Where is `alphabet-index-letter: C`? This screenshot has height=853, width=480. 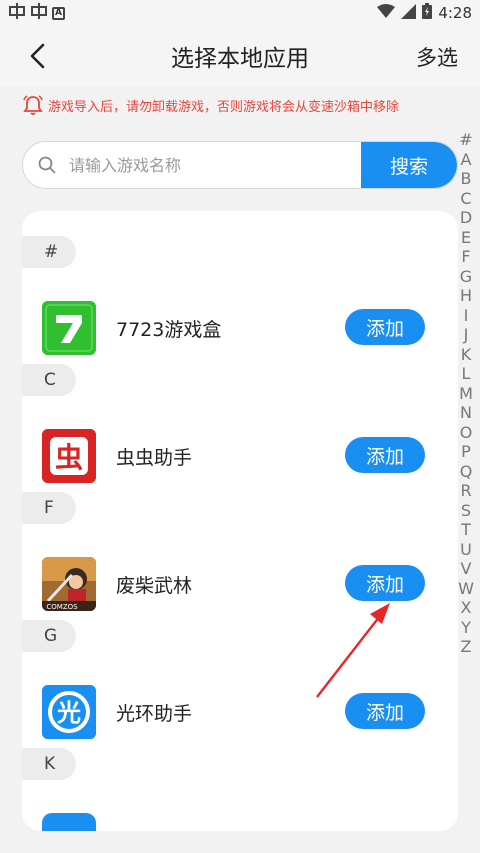
alphabet-index-letter: C is located at coordinates (465, 199).